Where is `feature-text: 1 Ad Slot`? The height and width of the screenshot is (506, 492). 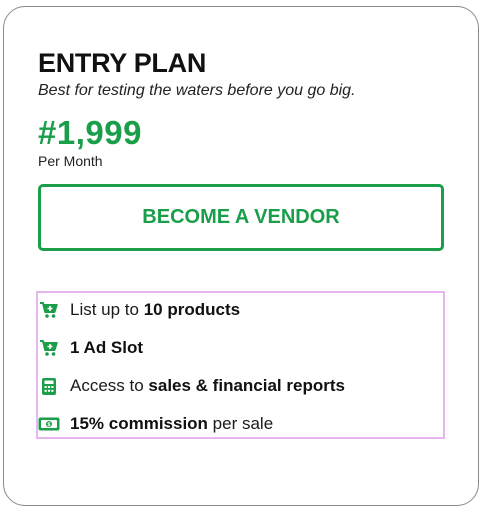 feature-text: 1 Ad Slot is located at coordinates (107, 347).